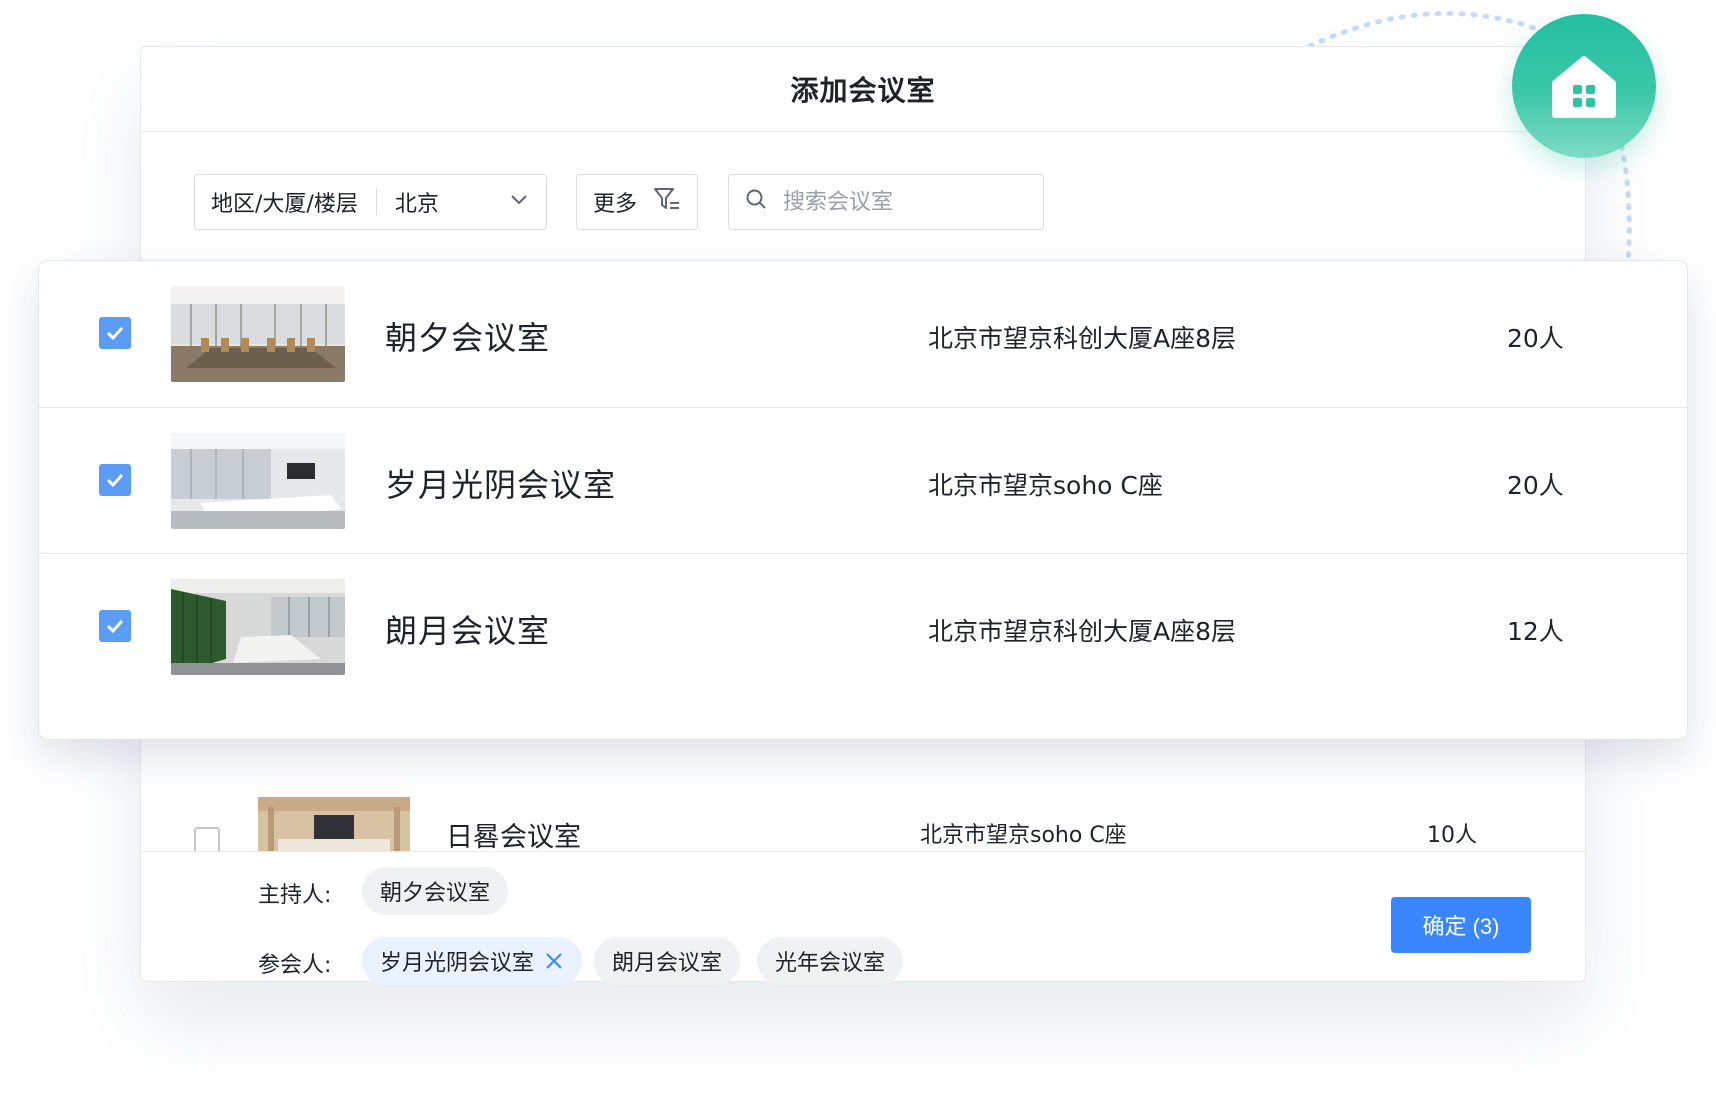 The width and height of the screenshot is (1716, 1102). I want to click on dialog-header: 添加会议室, so click(863, 89).